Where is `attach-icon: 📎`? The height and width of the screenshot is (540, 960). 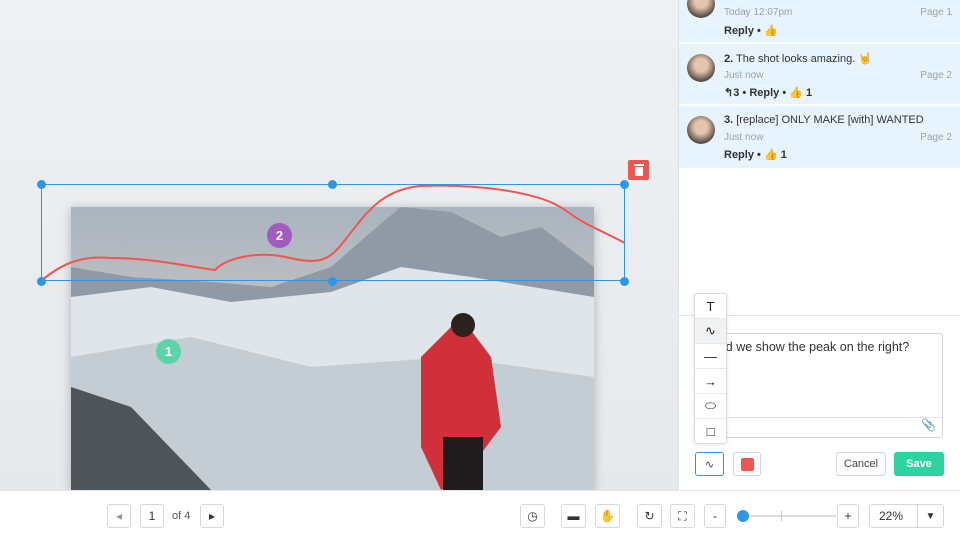
attach-icon: 📎 is located at coordinates (829, 427).